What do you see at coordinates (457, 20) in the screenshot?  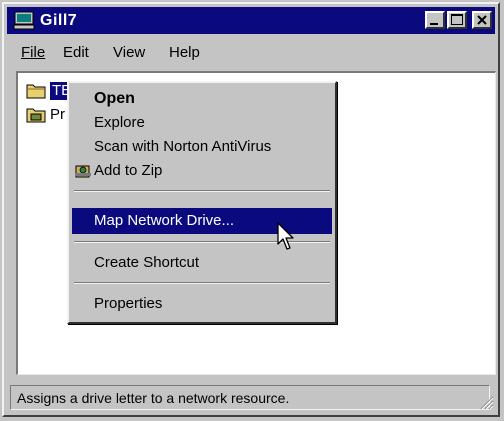 I see `maximize-button` at bounding box center [457, 20].